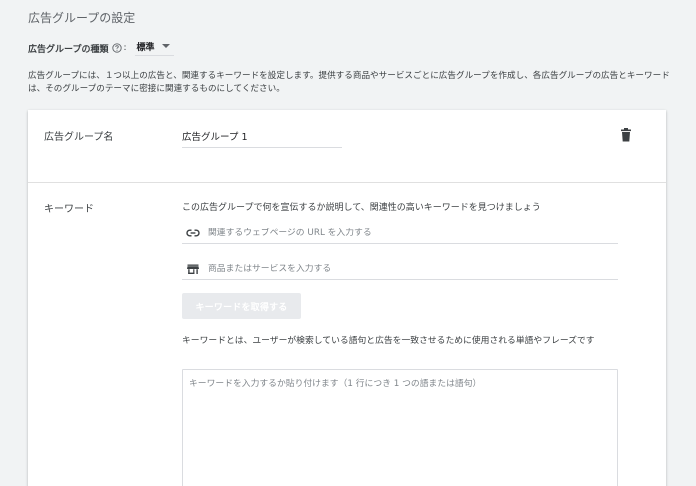 The height and width of the screenshot is (486, 696). I want to click on product-service-field, so click(400, 269).